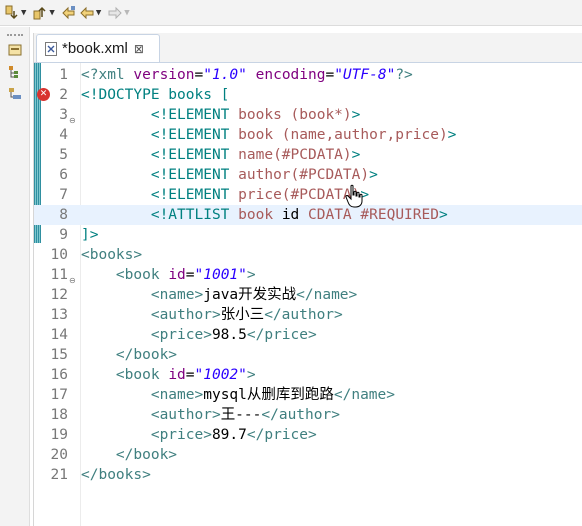  What do you see at coordinates (87, 13) in the screenshot?
I see `back-arrow-icon` at bounding box center [87, 13].